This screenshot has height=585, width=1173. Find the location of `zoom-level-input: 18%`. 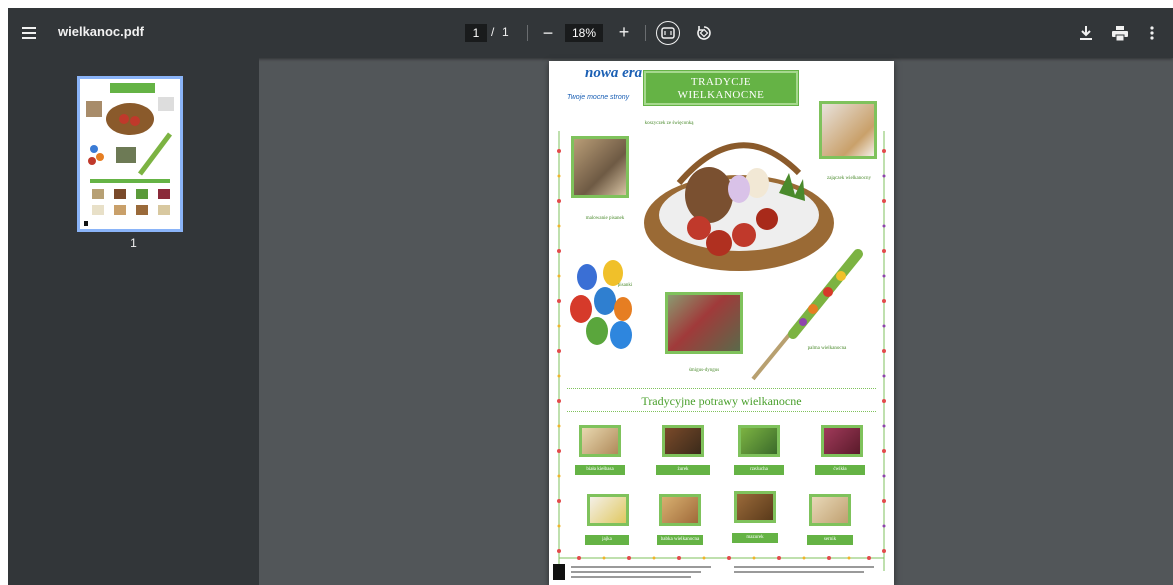

zoom-level-input: 18% is located at coordinates (584, 33).